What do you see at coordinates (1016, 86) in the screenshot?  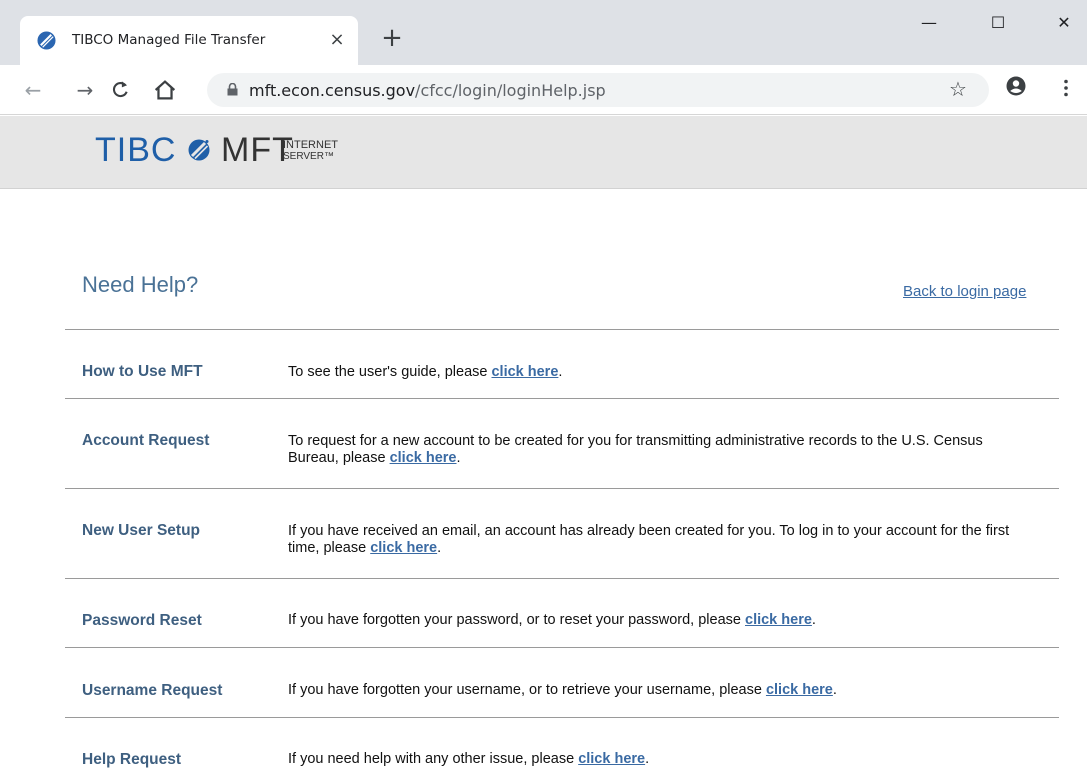 I see `profile-icon` at bounding box center [1016, 86].